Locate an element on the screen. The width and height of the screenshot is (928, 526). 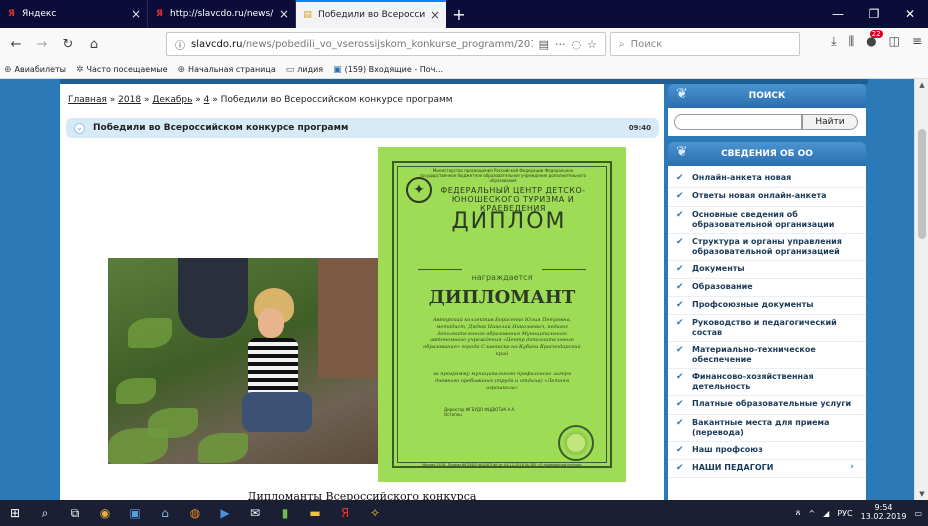
scroll-up-icon: ▲ is located at coordinates (921, 85).